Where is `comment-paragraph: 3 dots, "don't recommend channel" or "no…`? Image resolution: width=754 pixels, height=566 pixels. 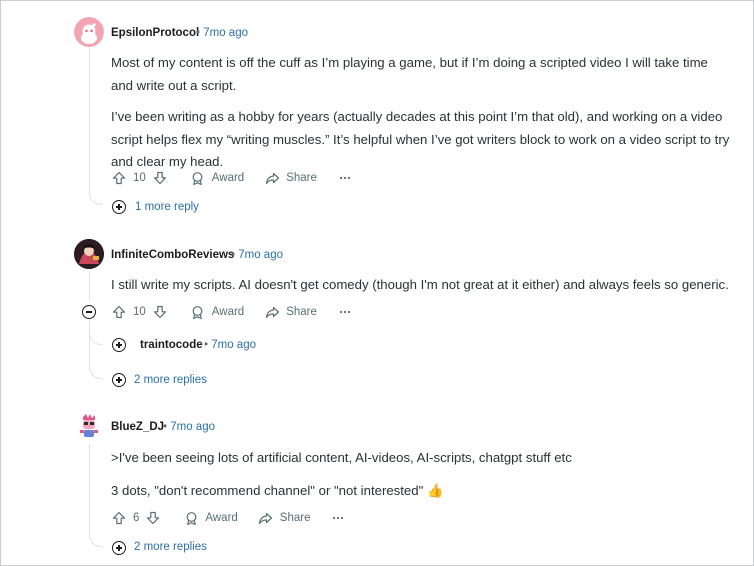
comment-paragraph: 3 dots, "don't recommend channel" or "no… is located at coordinates (277, 490).